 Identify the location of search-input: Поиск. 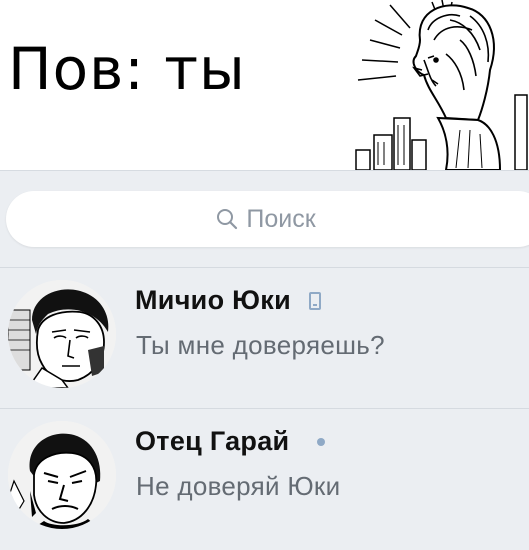
(267, 219).